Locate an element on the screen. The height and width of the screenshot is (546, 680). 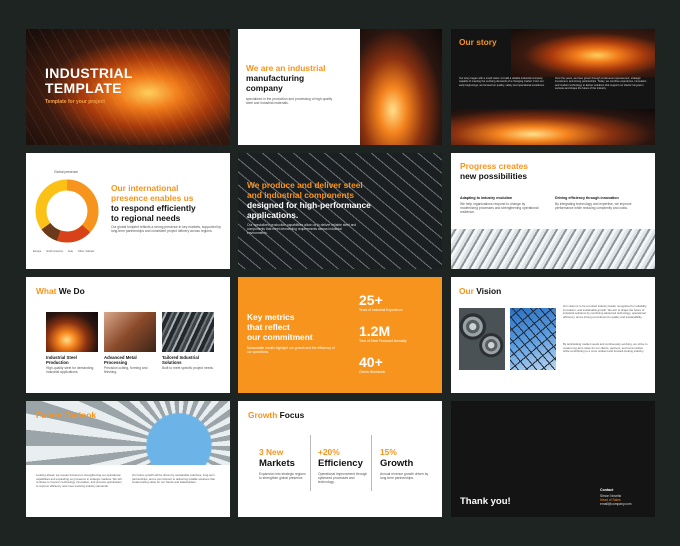
slide5-h2: and industrial components is located at coordinates (301, 195).